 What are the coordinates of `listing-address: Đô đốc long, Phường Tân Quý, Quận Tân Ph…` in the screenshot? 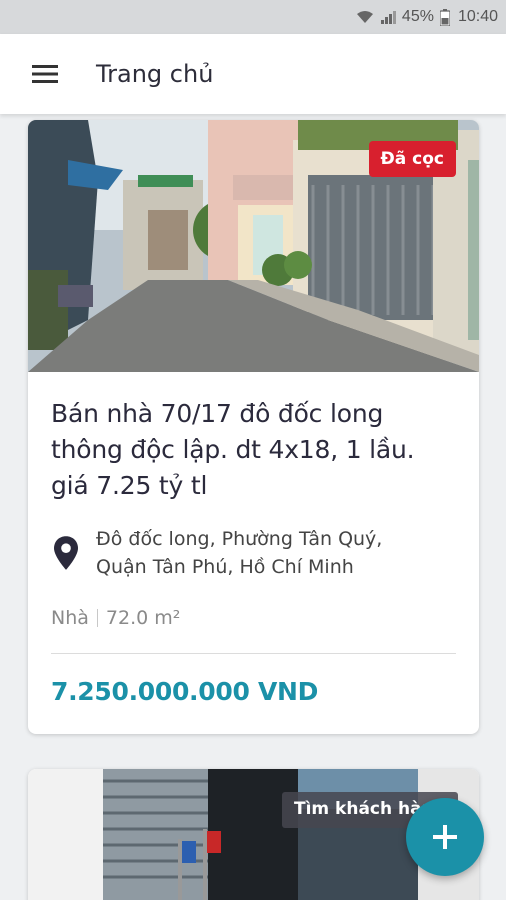 It's located at (239, 553).